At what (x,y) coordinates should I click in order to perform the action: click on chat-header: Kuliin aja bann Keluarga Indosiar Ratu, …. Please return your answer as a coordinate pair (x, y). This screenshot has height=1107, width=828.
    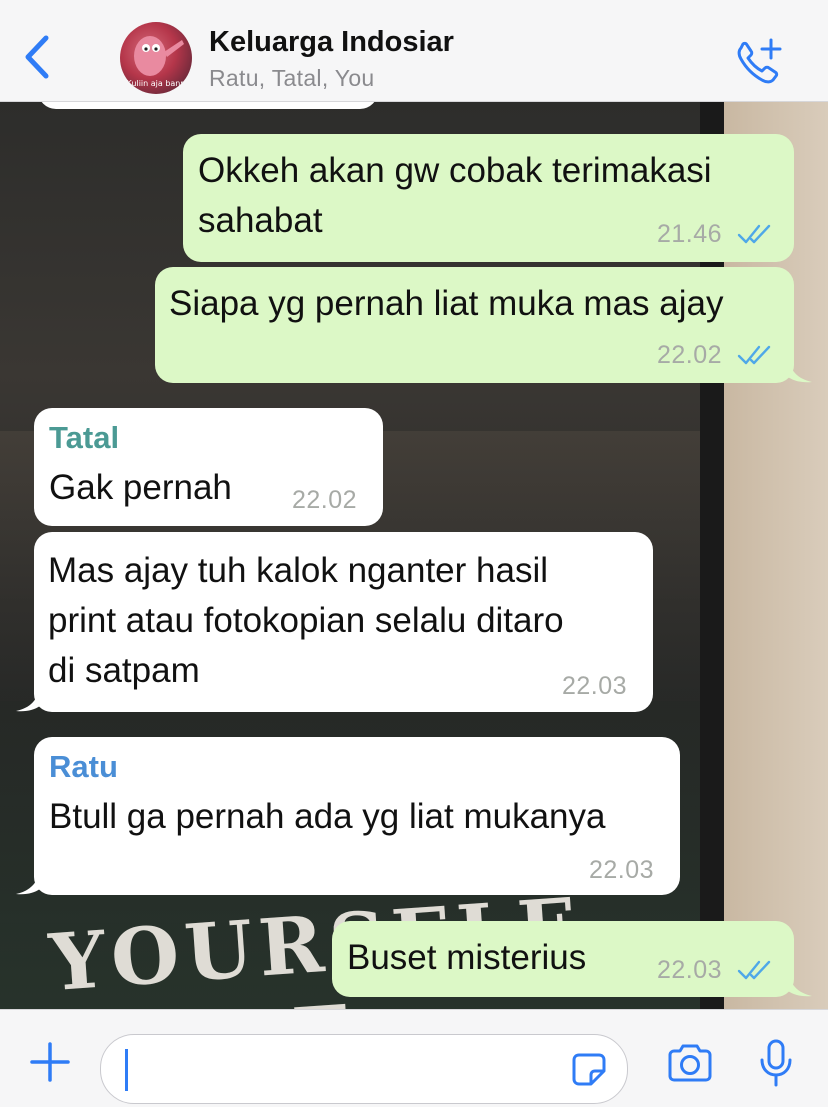
    Looking at the image, I should click on (414, 51).